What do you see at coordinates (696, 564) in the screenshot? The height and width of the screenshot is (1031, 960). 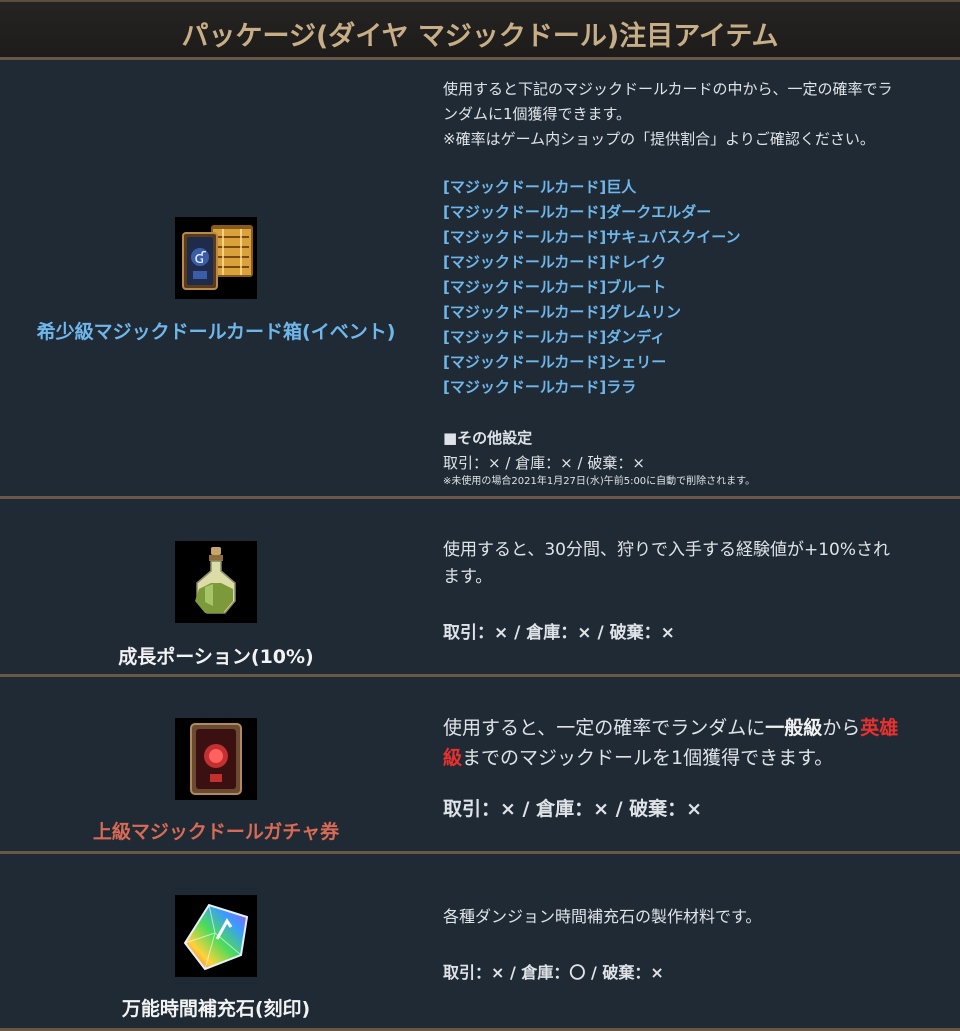 I see `item-description: 使用すると、30分間、狩りで入手する経験値が+10%され ます。` at bounding box center [696, 564].